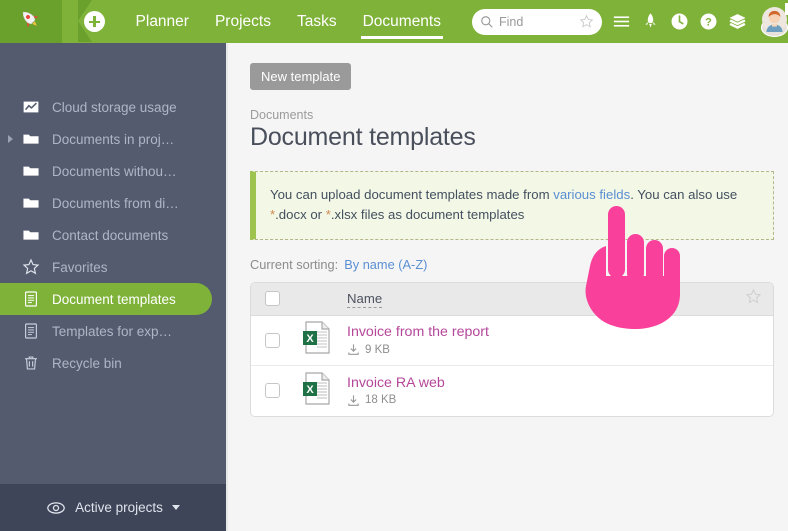 This screenshot has width=788, height=531. What do you see at coordinates (114, 299) in the screenshot?
I see `sidebar-item-label: Document templates` at bounding box center [114, 299].